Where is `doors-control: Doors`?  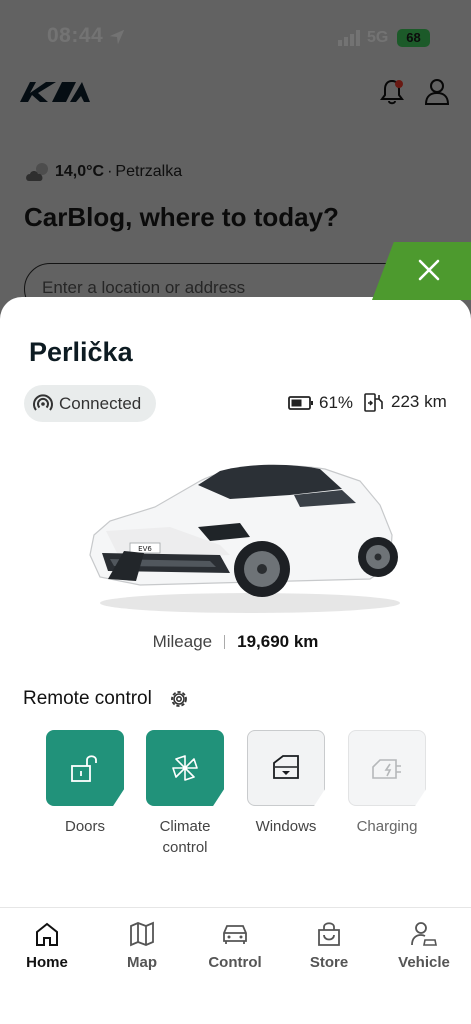
doors-control: Doors is located at coordinates (85, 783).